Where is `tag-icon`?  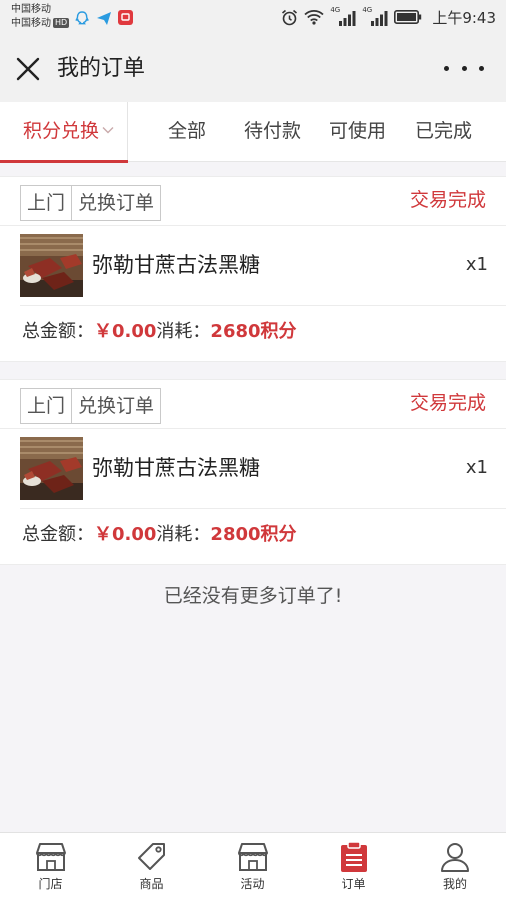 tag-icon is located at coordinates (151, 856).